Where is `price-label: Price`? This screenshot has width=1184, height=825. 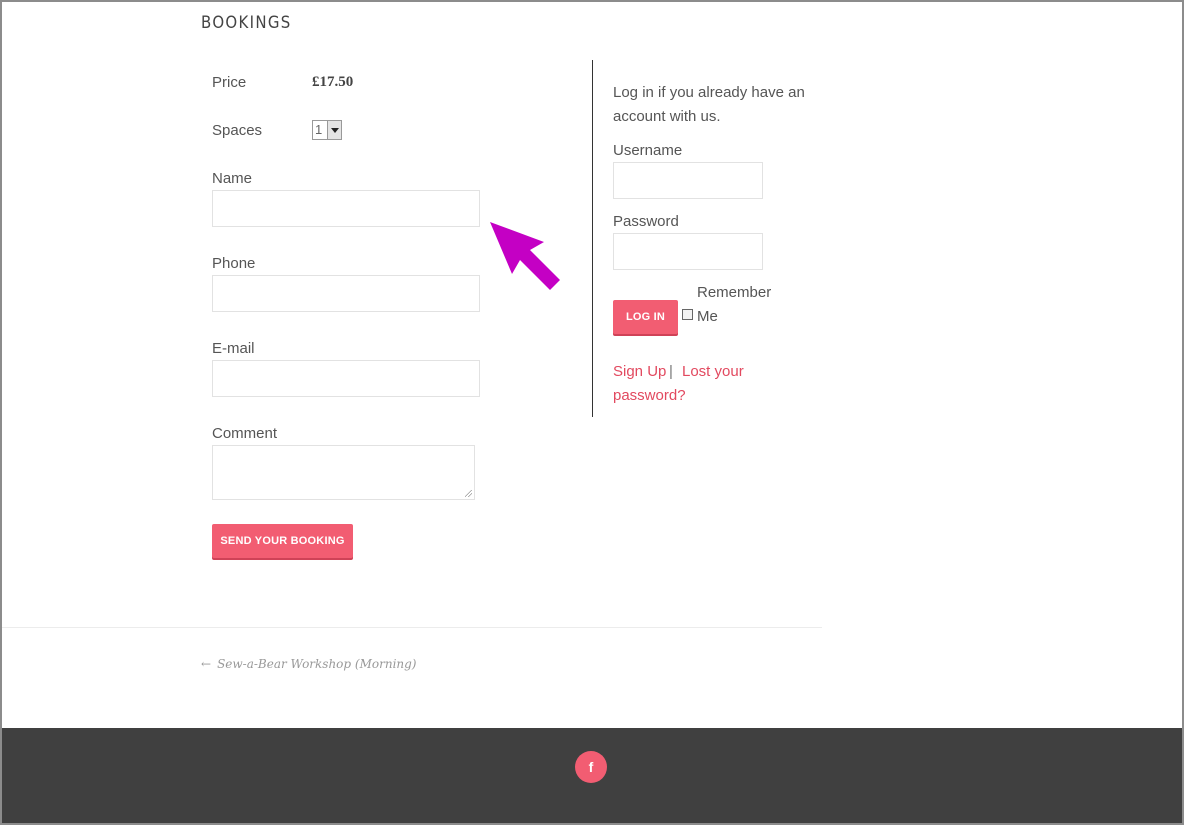
price-label: Price is located at coordinates (229, 82).